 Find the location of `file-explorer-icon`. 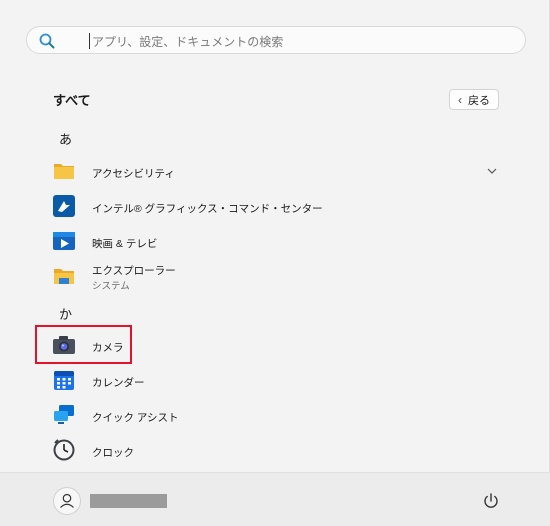

file-explorer-icon is located at coordinates (64, 276).